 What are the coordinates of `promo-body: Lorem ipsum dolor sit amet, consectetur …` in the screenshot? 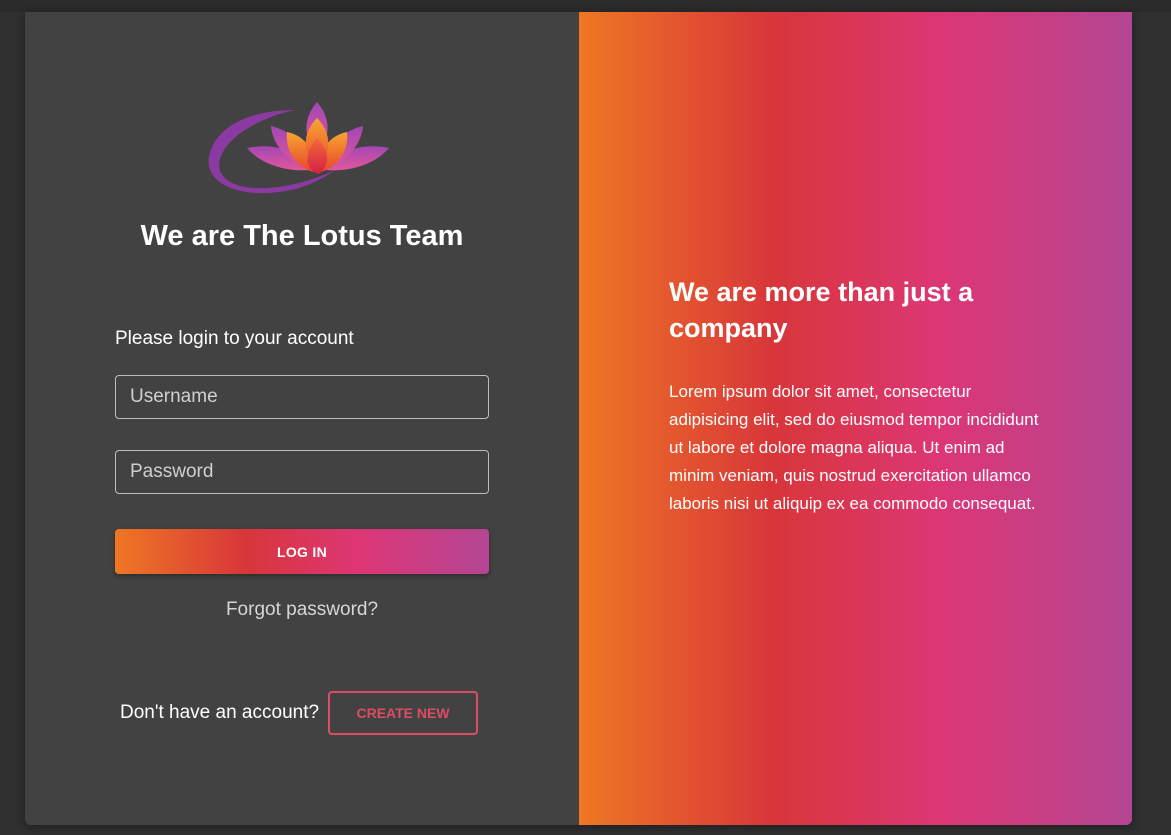 It's located at (854, 447).